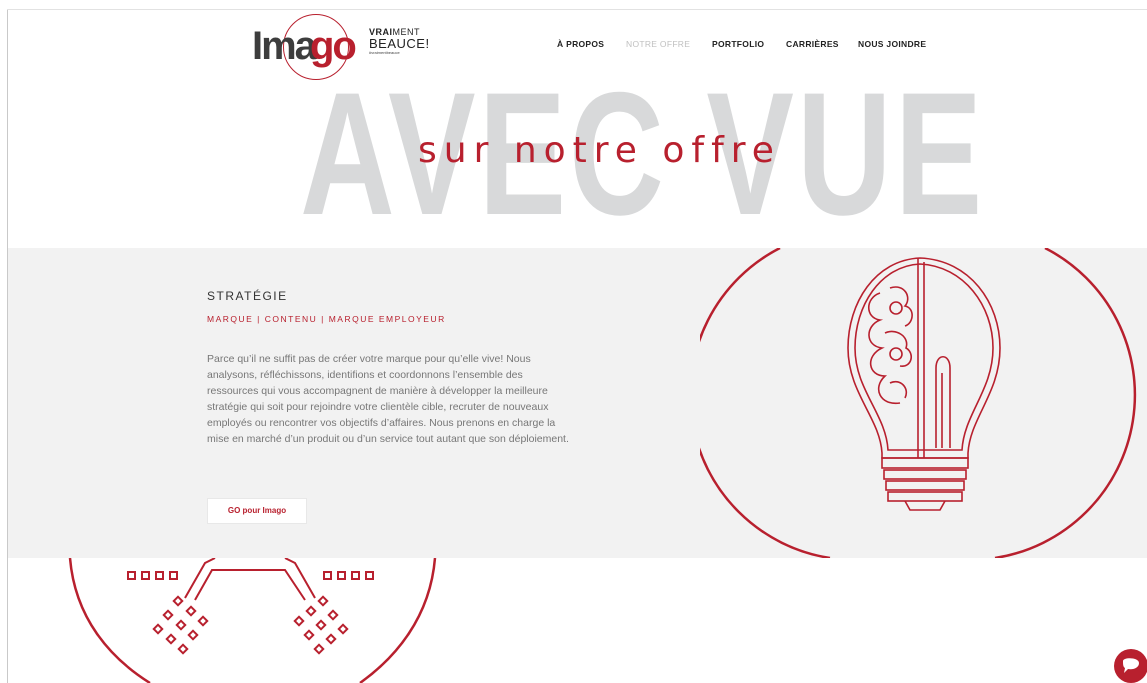 Image resolution: width=1147 pixels, height=683 pixels. I want to click on nav-carrieres: CARRIÈRES, so click(812, 44).